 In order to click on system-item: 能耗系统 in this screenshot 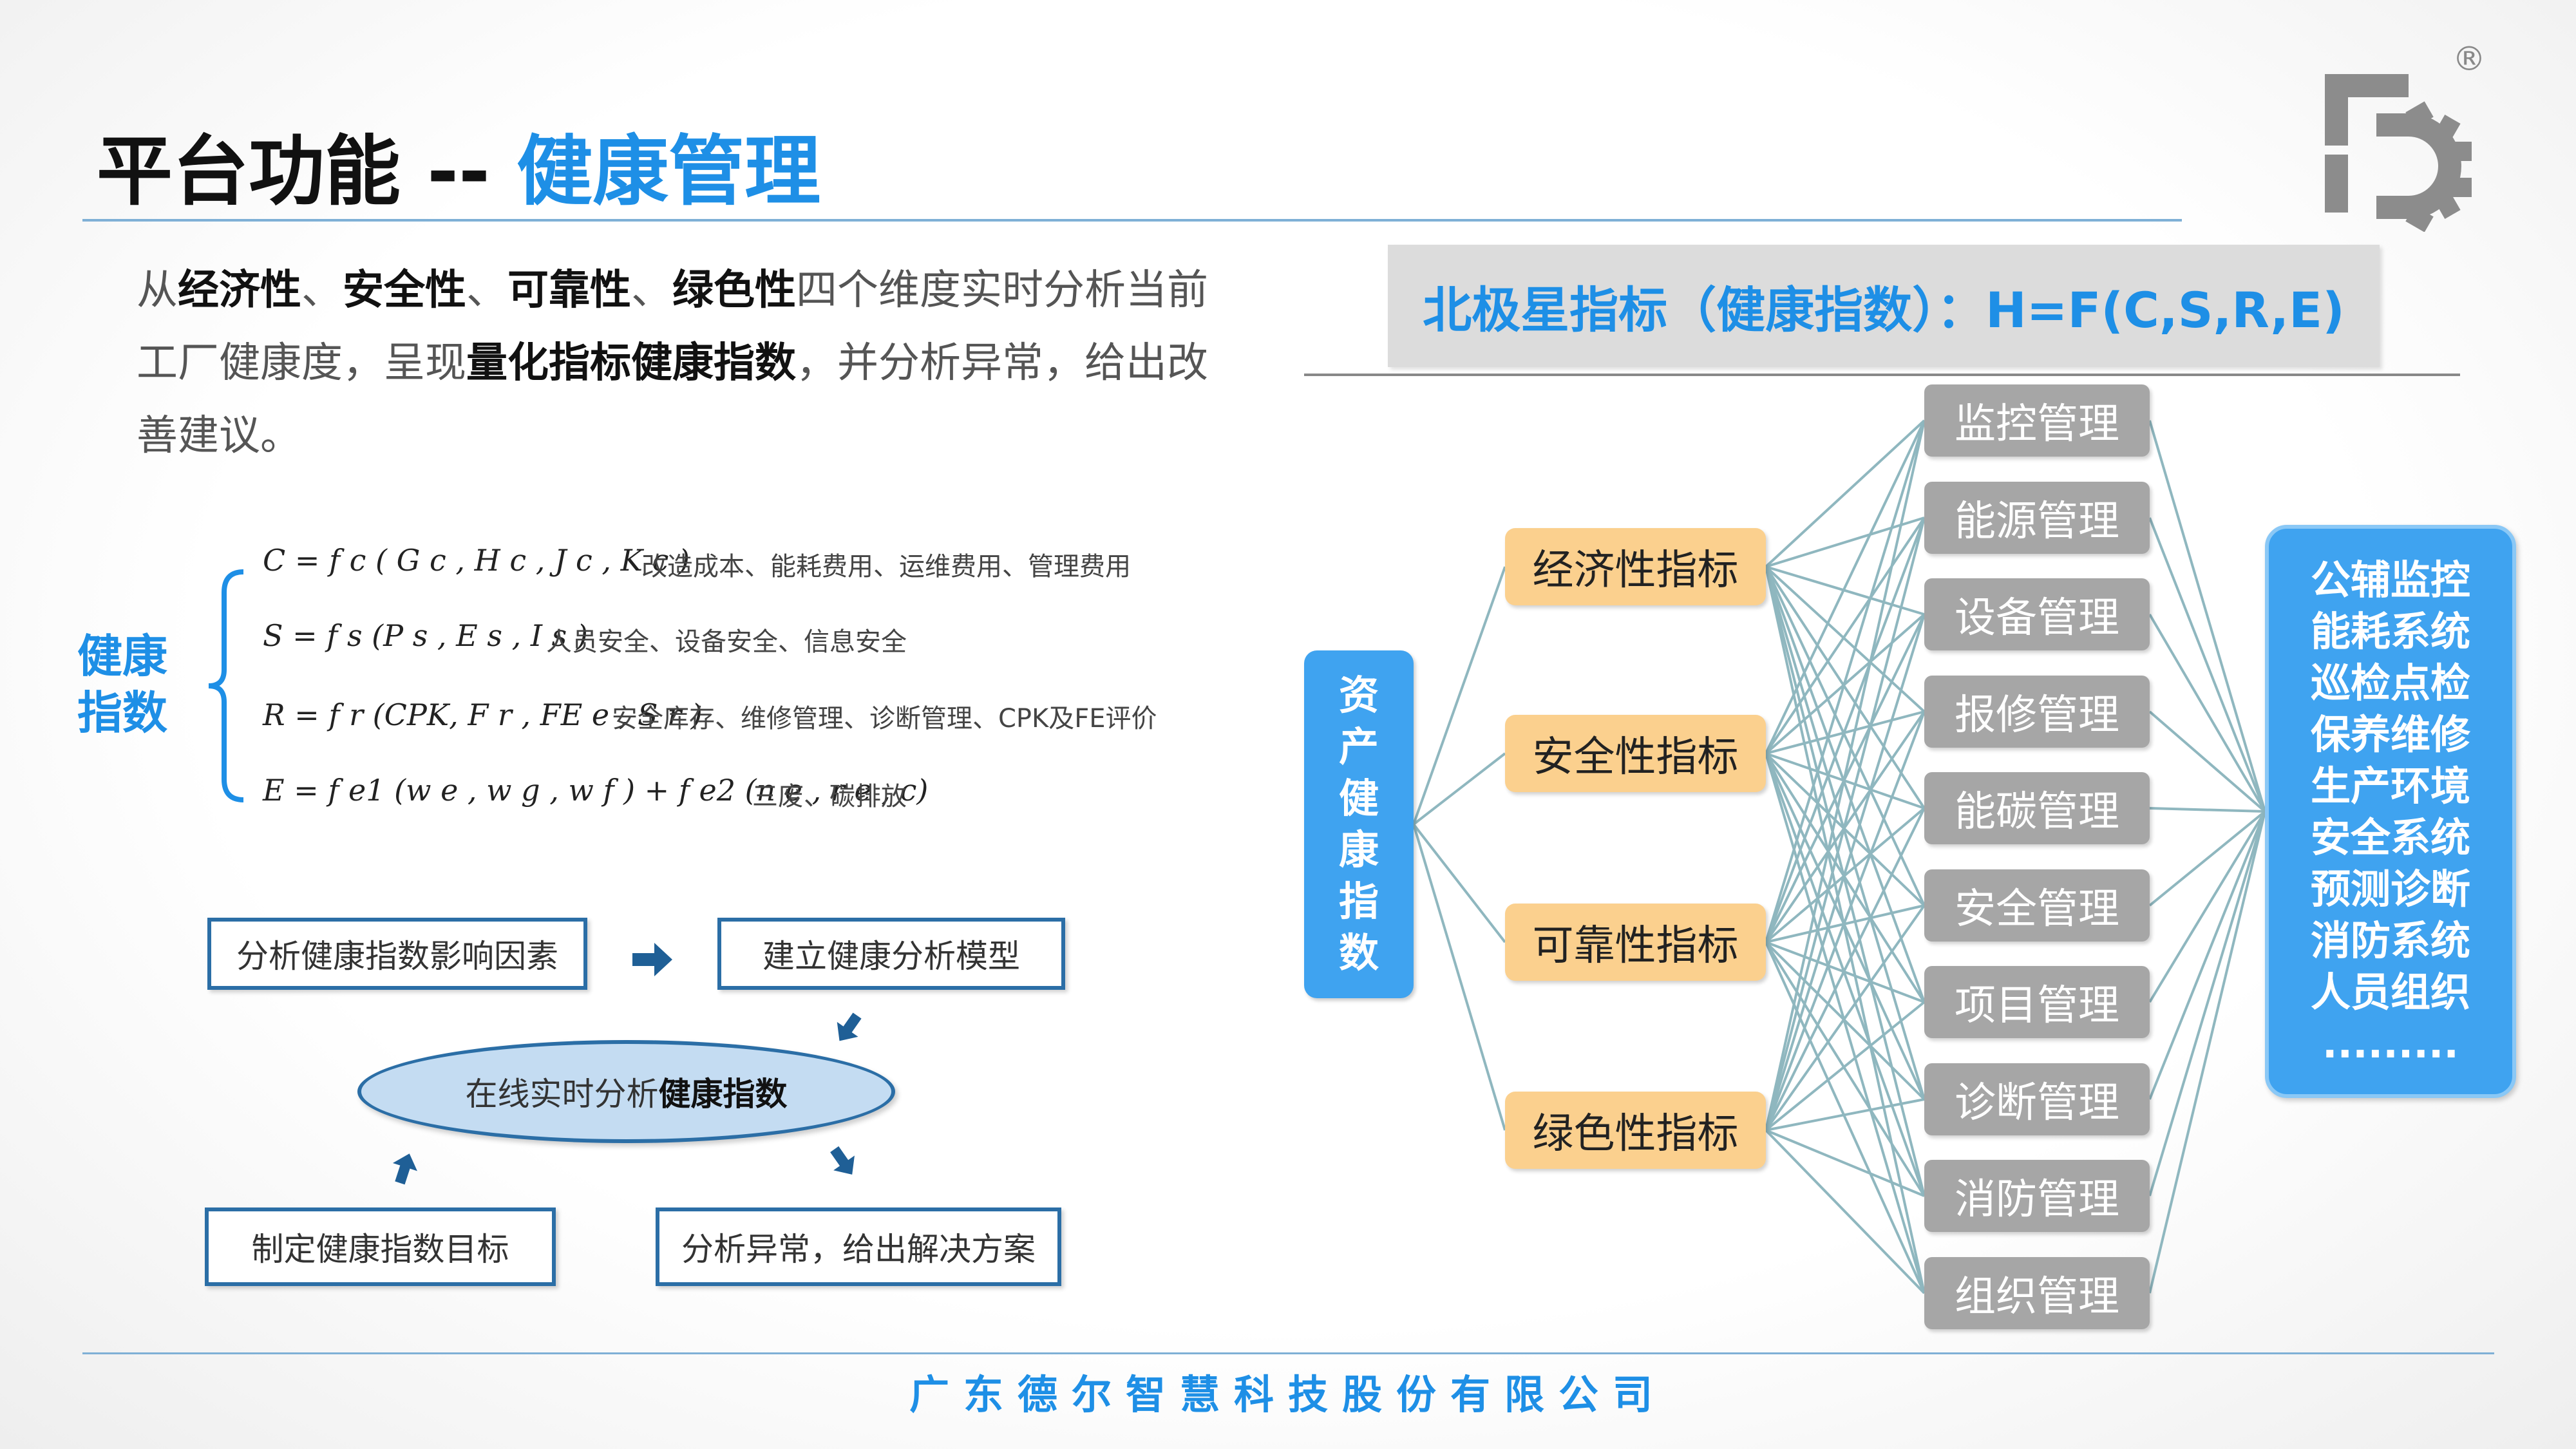, I will do `click(2390, 631)`.